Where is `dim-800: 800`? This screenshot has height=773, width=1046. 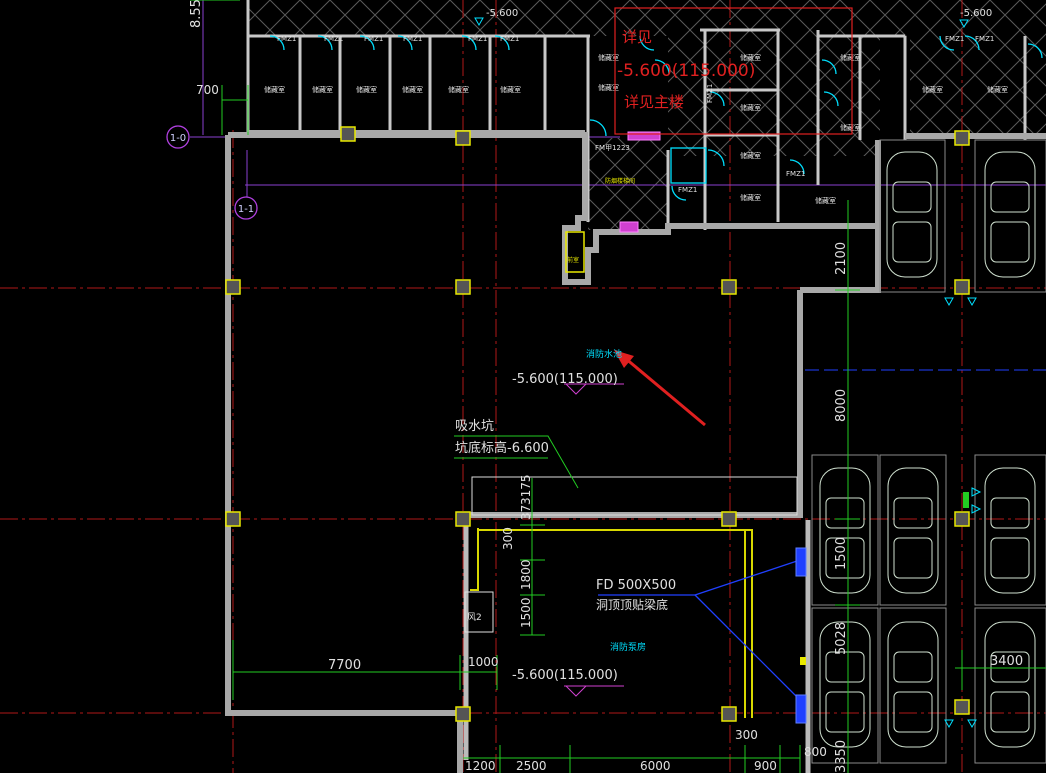 dim-800: 800 is located at coordinates (815, 752).